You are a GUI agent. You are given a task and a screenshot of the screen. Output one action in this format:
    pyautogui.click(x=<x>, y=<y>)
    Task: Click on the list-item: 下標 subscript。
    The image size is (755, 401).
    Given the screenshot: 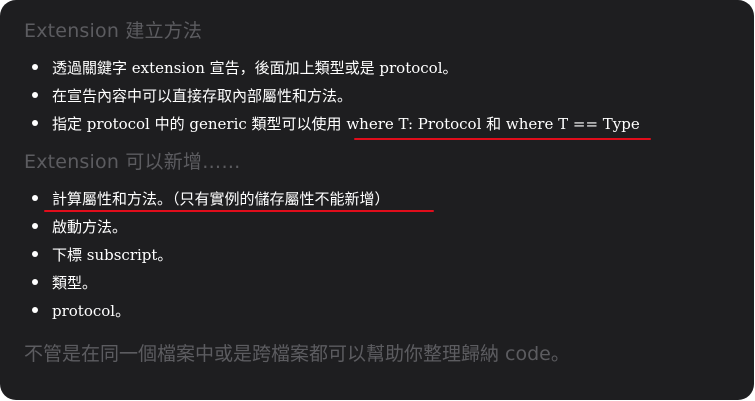 What is the action you would take?
    pyautogui.click(x=210, y=258)
    